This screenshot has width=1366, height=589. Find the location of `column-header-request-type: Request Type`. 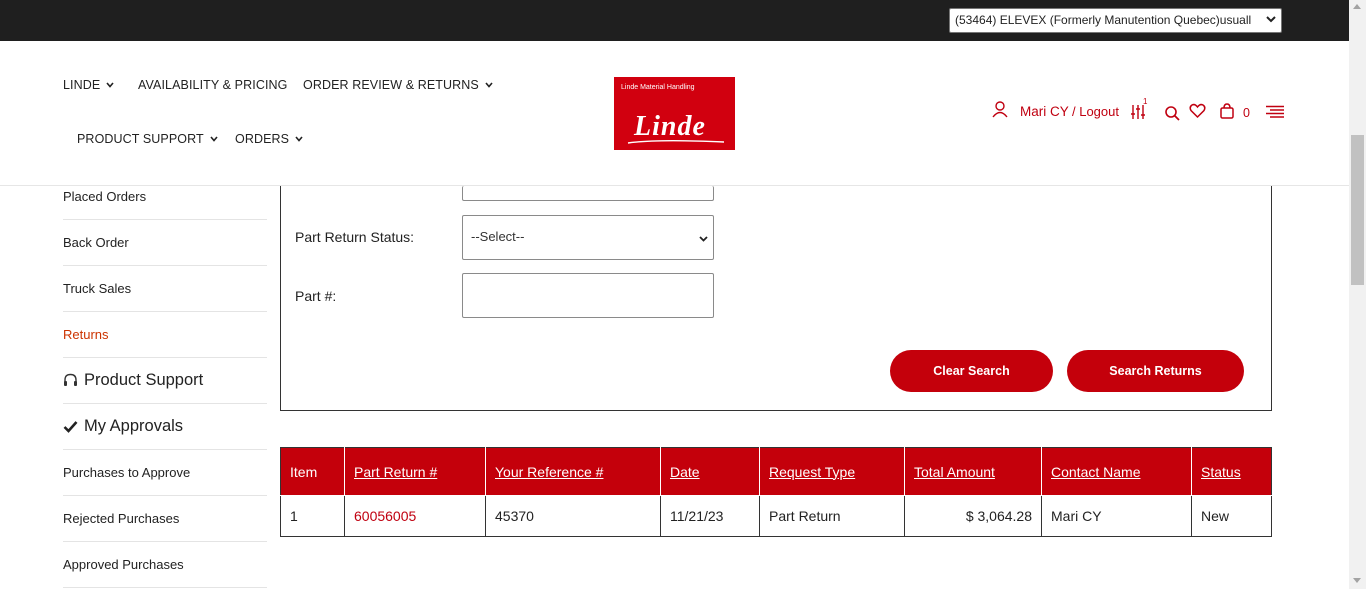

column-header-request-type: Request Type is located at coordinates (832, 471).